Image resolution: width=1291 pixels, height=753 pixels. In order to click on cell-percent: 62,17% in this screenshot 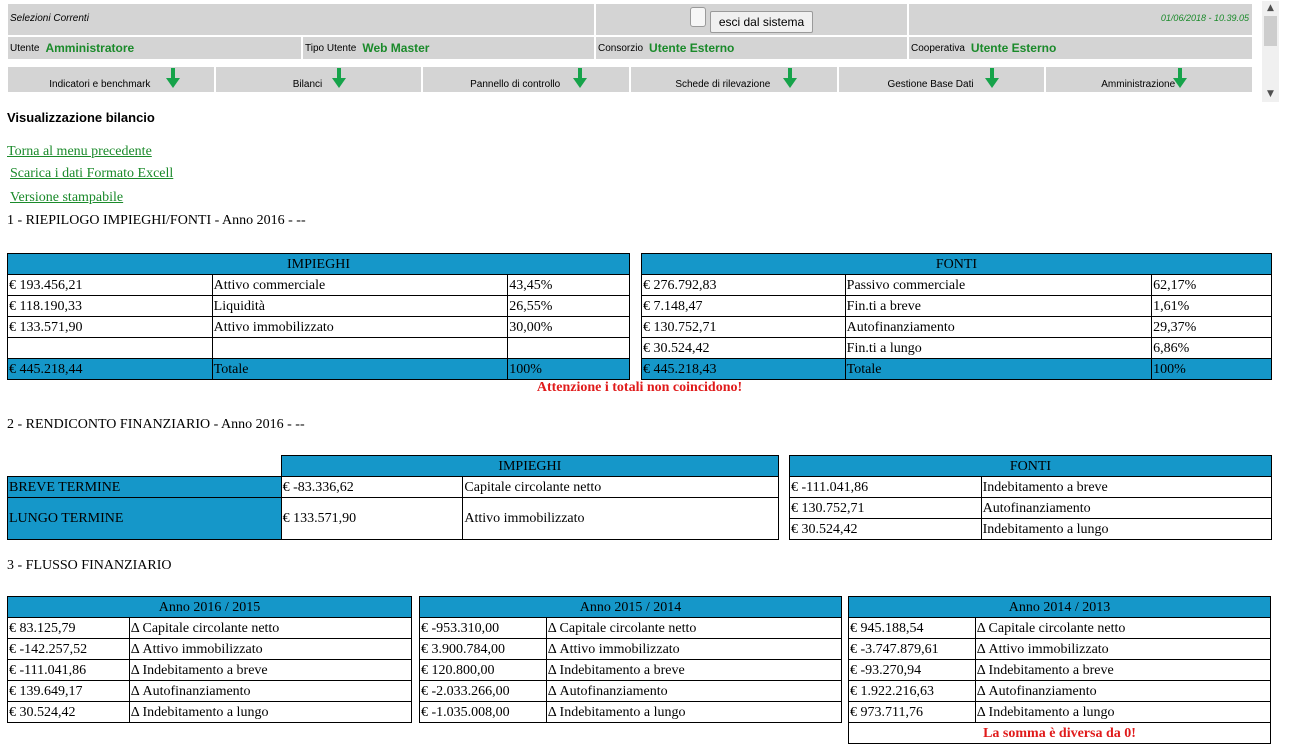, I will do `click(1211, 285)`.